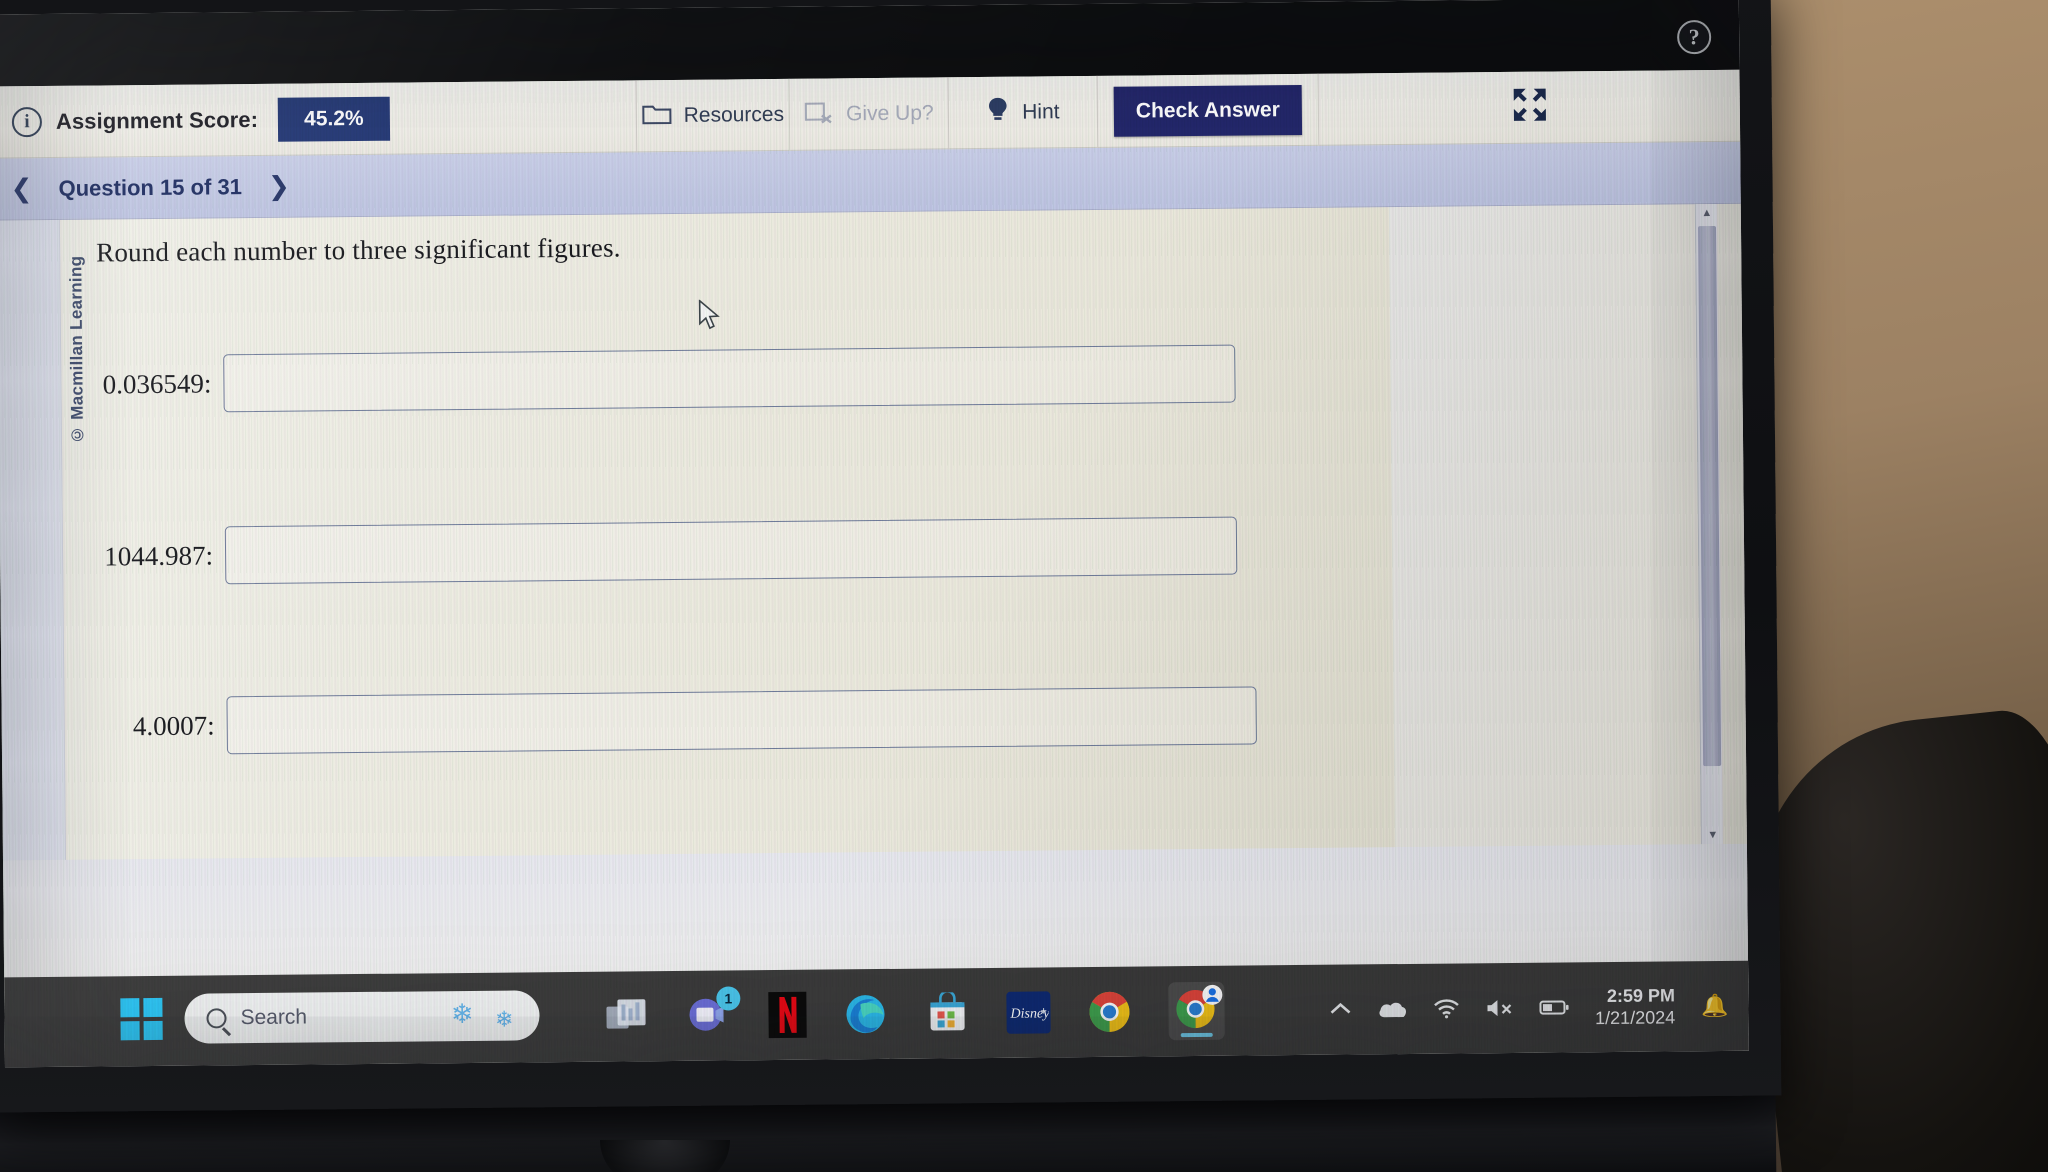 This screenshot has height=1172, width=2048. What do you see at coordinates (1713, 835) in the screenshot?
I see `scroll-down-arrow-icon: ▼` at bounding box center [1713, 835].